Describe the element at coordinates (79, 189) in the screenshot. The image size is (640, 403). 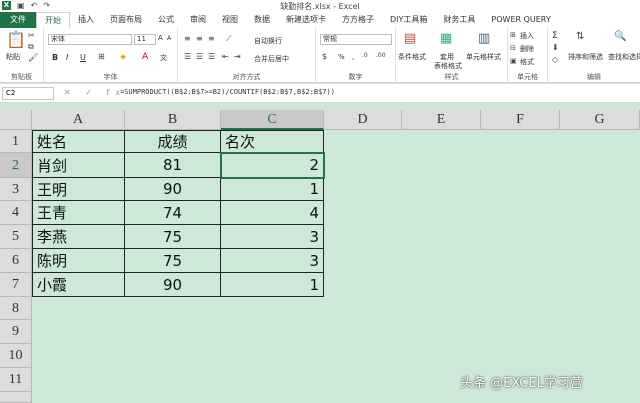
I see `table-cell-name: 王明` at that location.